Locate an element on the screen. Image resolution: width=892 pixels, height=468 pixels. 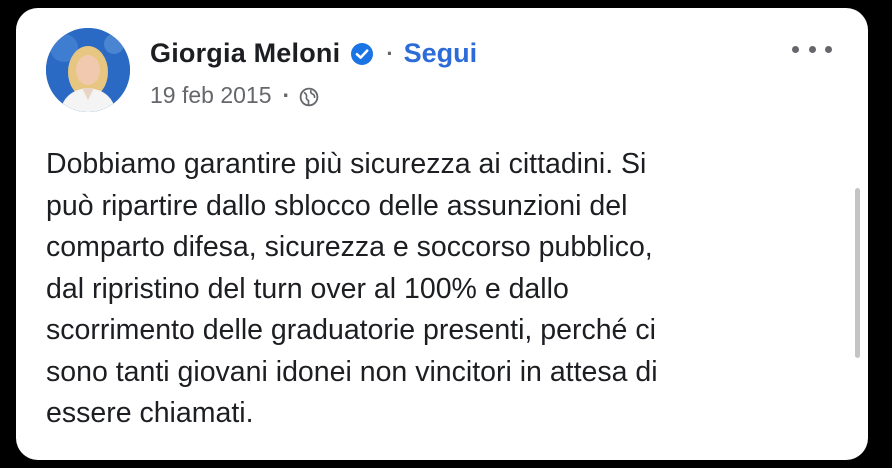
post-meta: 19 feb 2015 · is located at coordinates (234, 95).